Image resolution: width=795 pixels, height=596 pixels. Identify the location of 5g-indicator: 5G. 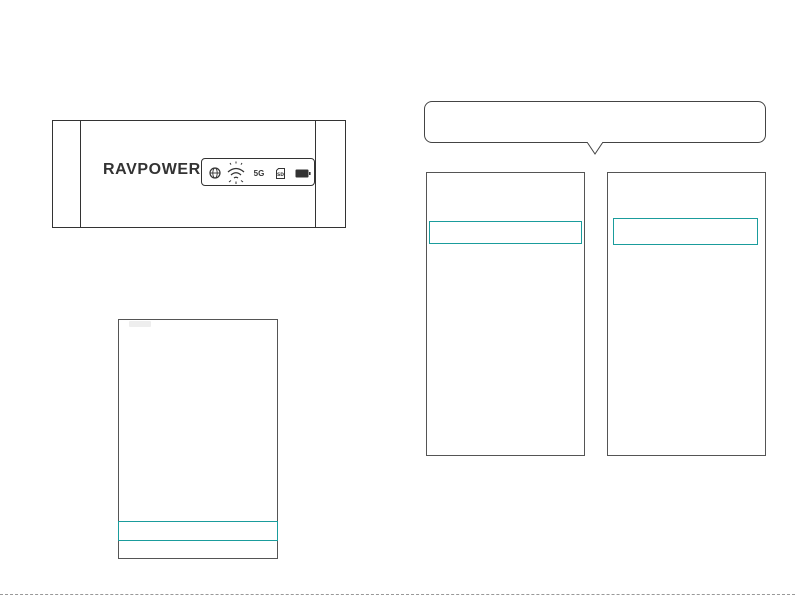
(259, 173).